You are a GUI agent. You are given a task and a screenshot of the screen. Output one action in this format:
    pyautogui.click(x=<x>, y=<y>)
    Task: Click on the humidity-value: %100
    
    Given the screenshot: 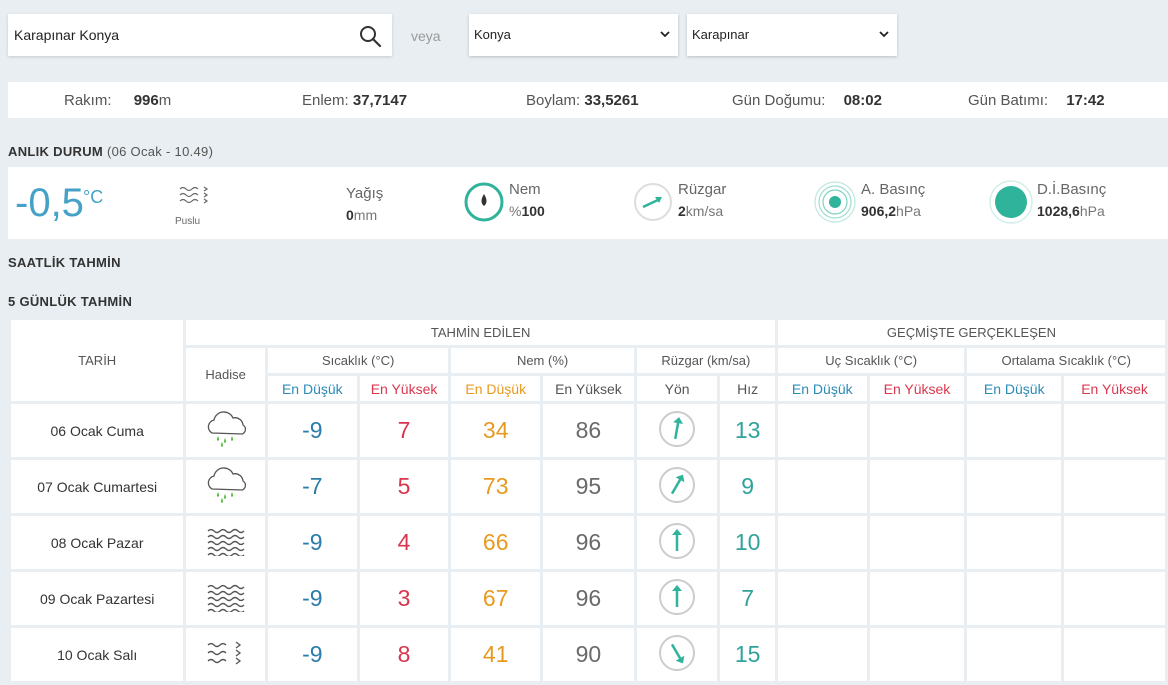 What is the action you would take?
    pyautogui.click(x=527, y=211)
    